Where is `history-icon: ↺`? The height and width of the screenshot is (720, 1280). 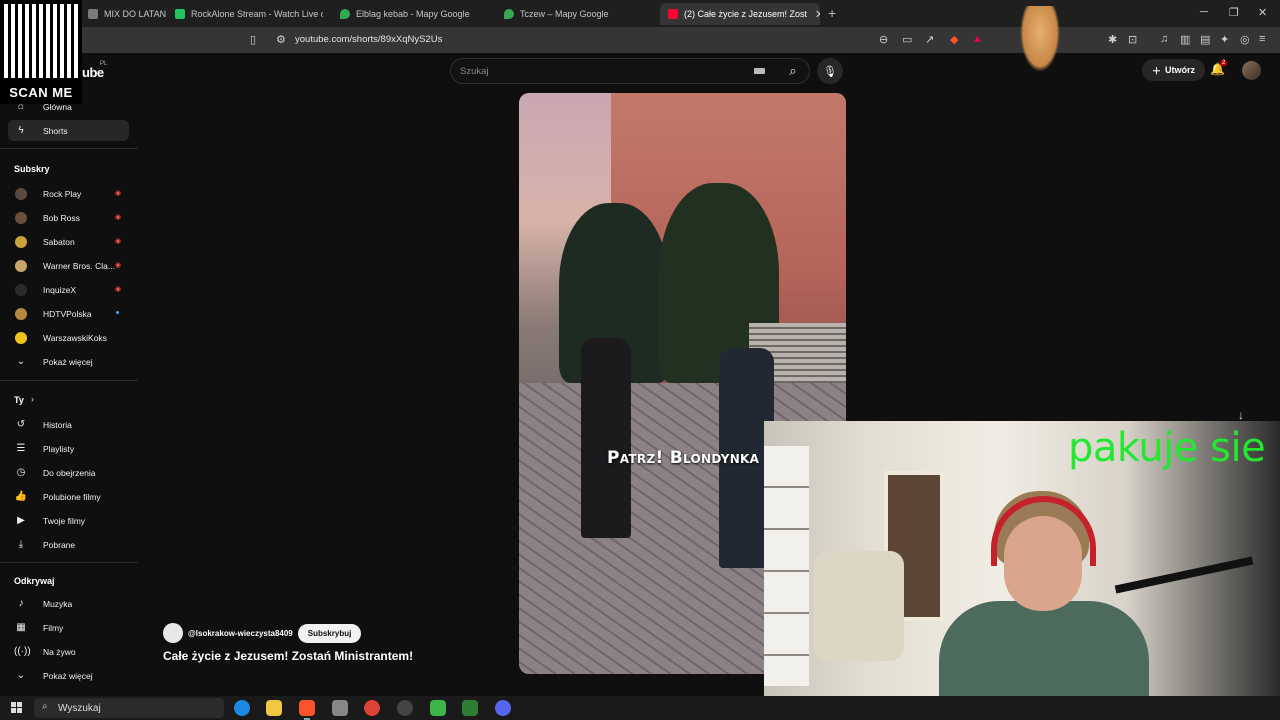 history-icon: ↺ is located at coordinates (21, 424).